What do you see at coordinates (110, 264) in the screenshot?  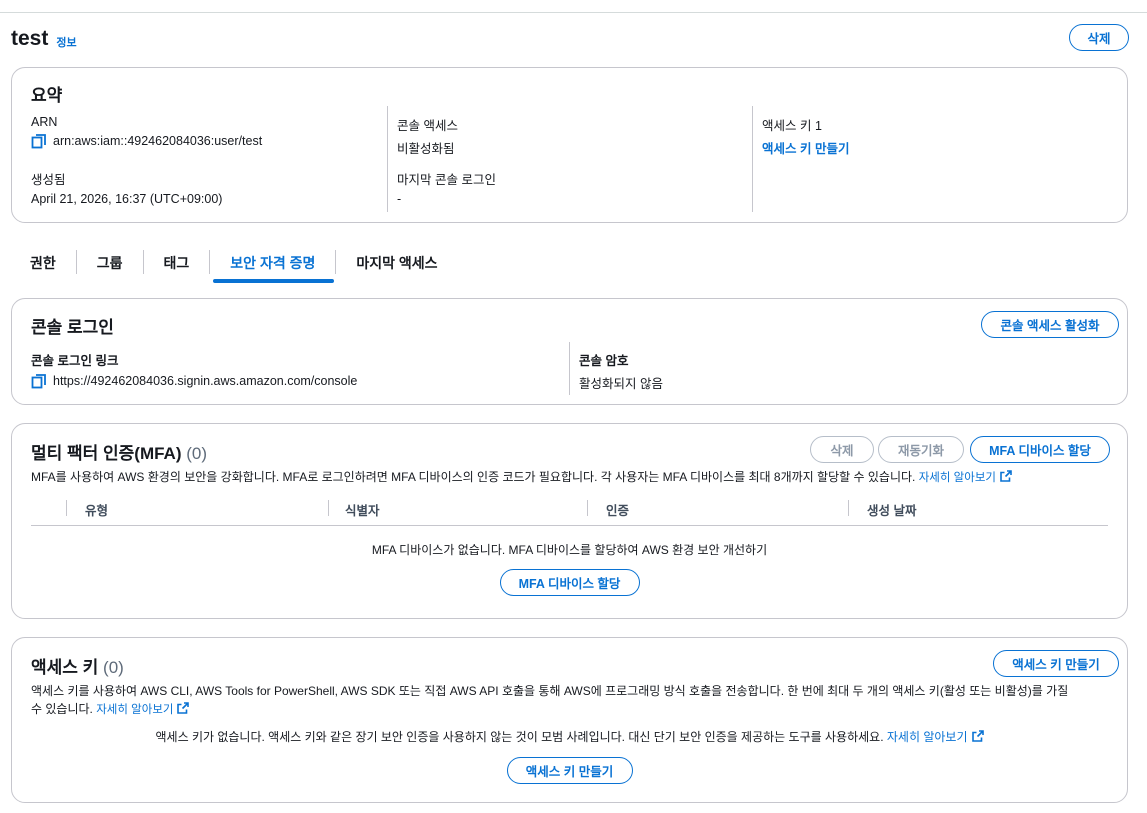 I see `tab-groups: 그룹` at bounding box center [110, 264].